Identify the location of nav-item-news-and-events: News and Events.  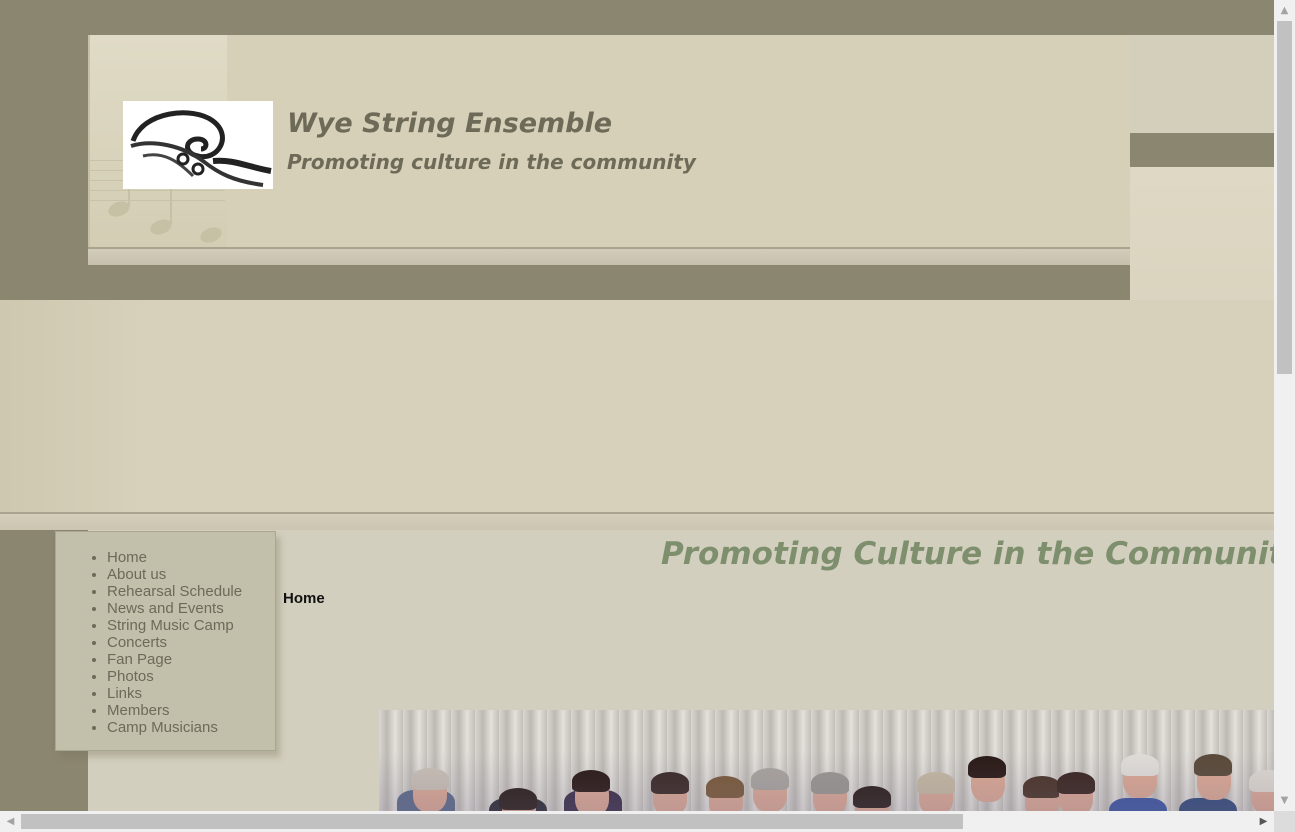
(174, 608).